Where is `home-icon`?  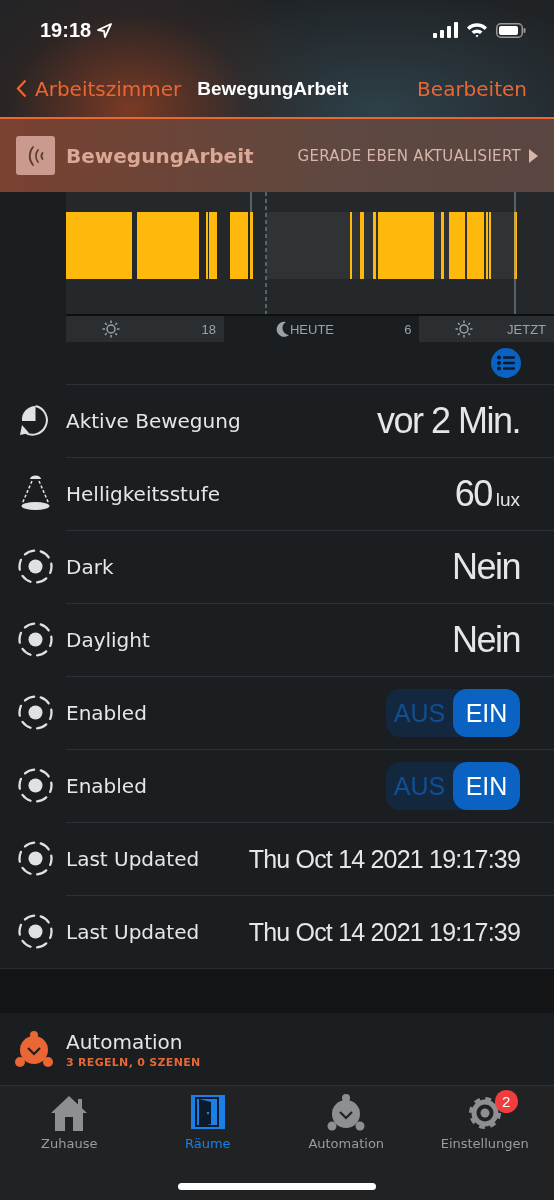
home-icon is located at coordinates (69, 1113).